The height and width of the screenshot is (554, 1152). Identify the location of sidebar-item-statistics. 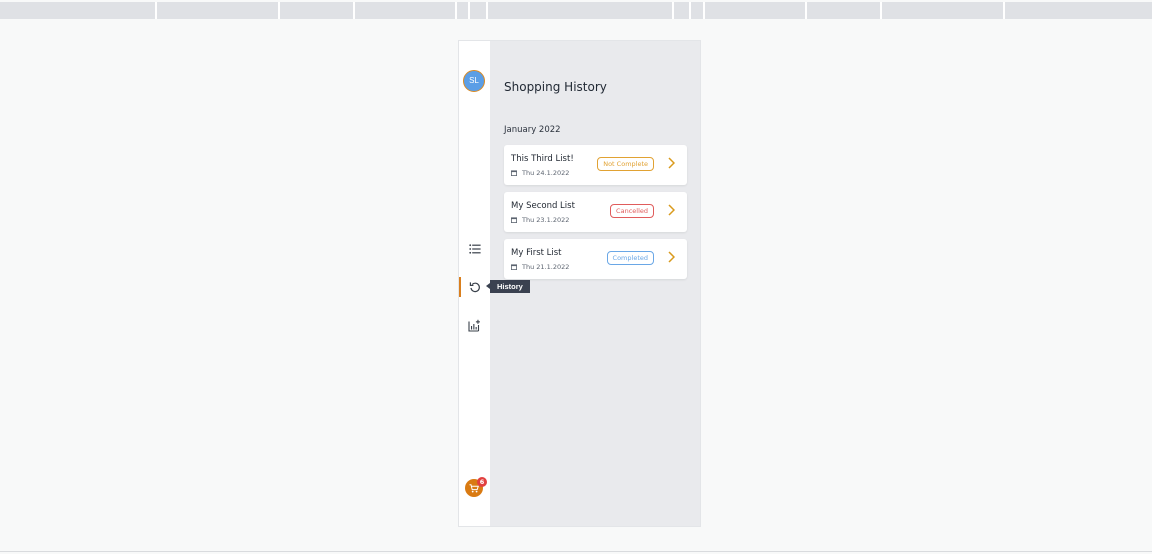
(474, 325).